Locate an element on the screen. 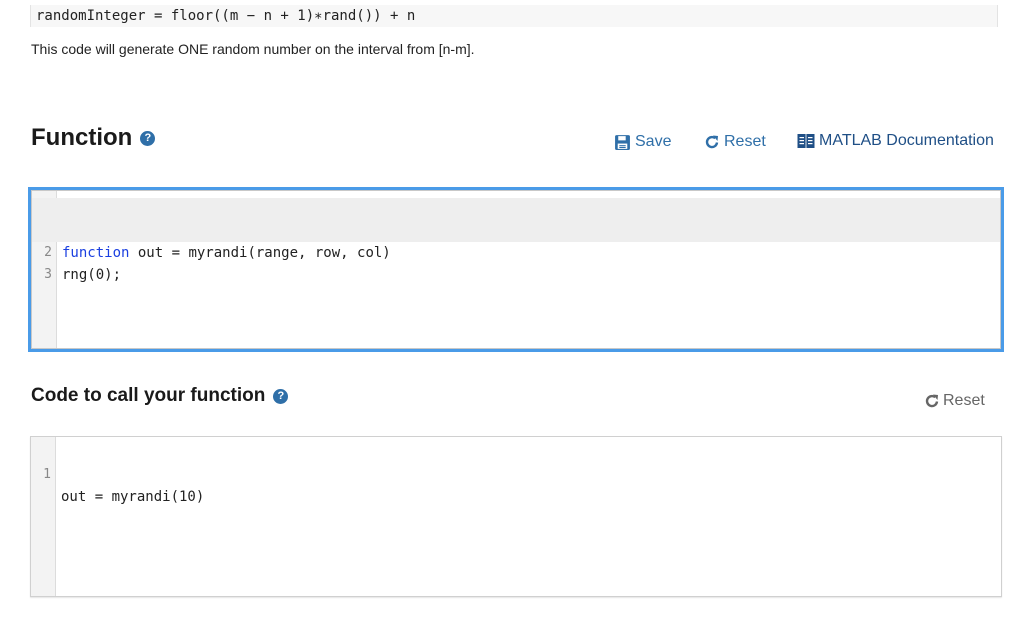 The width and height of the screenshot is (1024, 626). code-line: 1 out = myrandi(10) is located at coordinates (516, 473).